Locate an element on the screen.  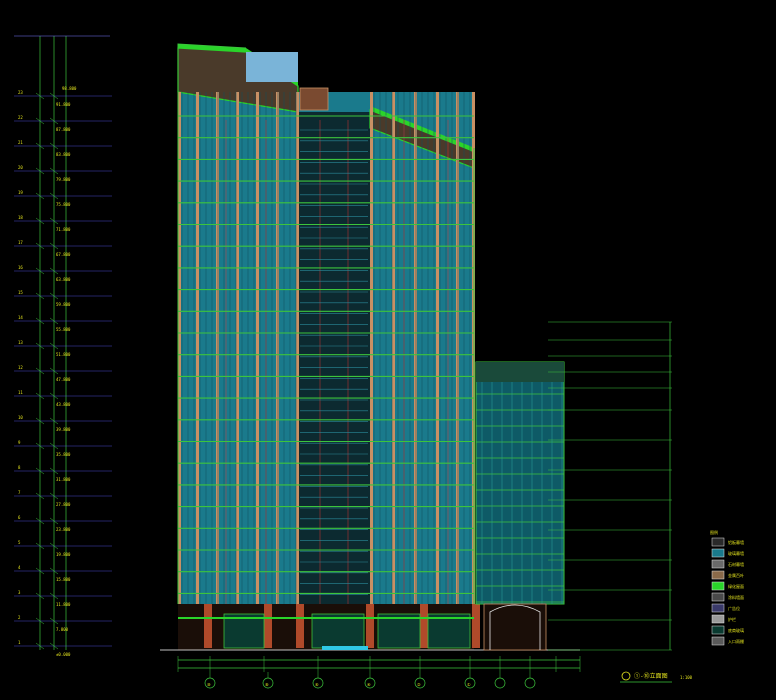
elevation-label: 91.800 is located at coordinates (63, 104).